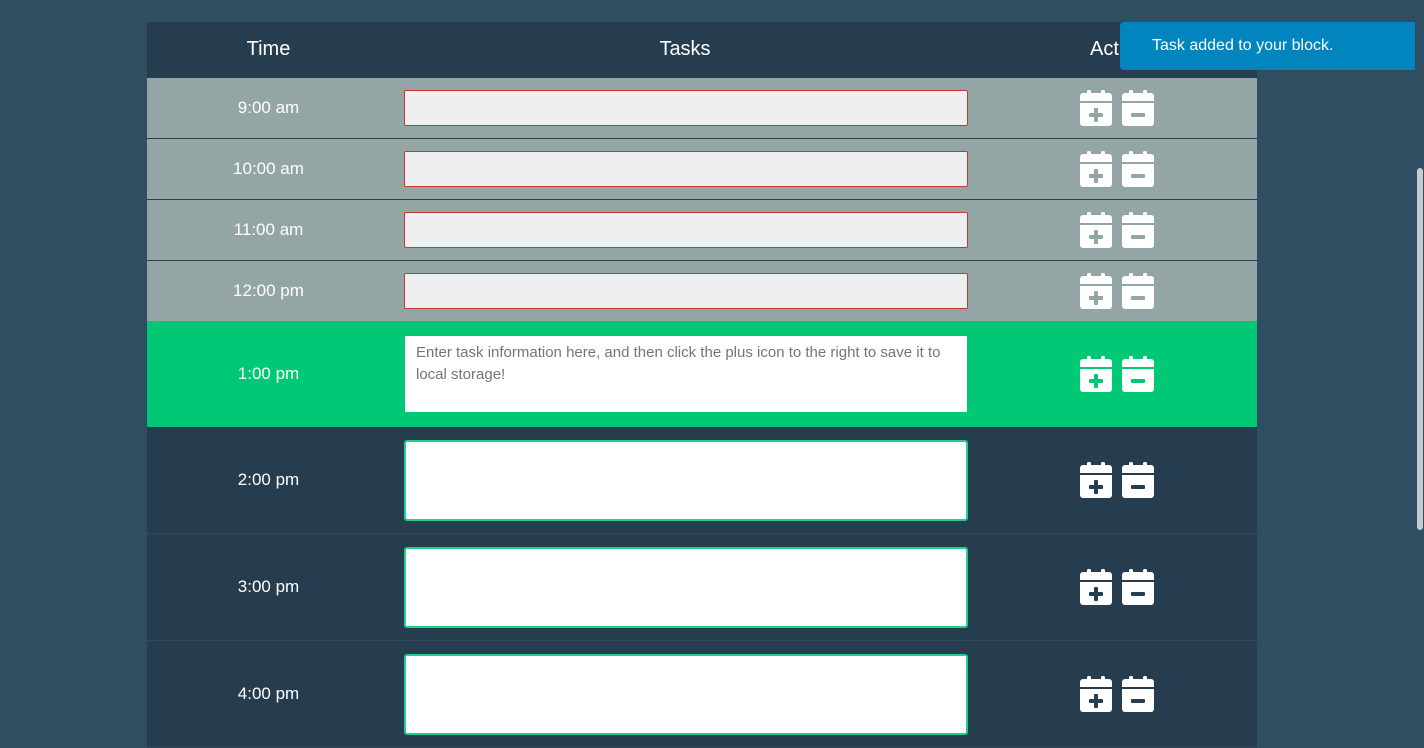 This screenshot has width=1424, height=748. I want to click on time-block-row: 9:00 am, so click(702, 107).